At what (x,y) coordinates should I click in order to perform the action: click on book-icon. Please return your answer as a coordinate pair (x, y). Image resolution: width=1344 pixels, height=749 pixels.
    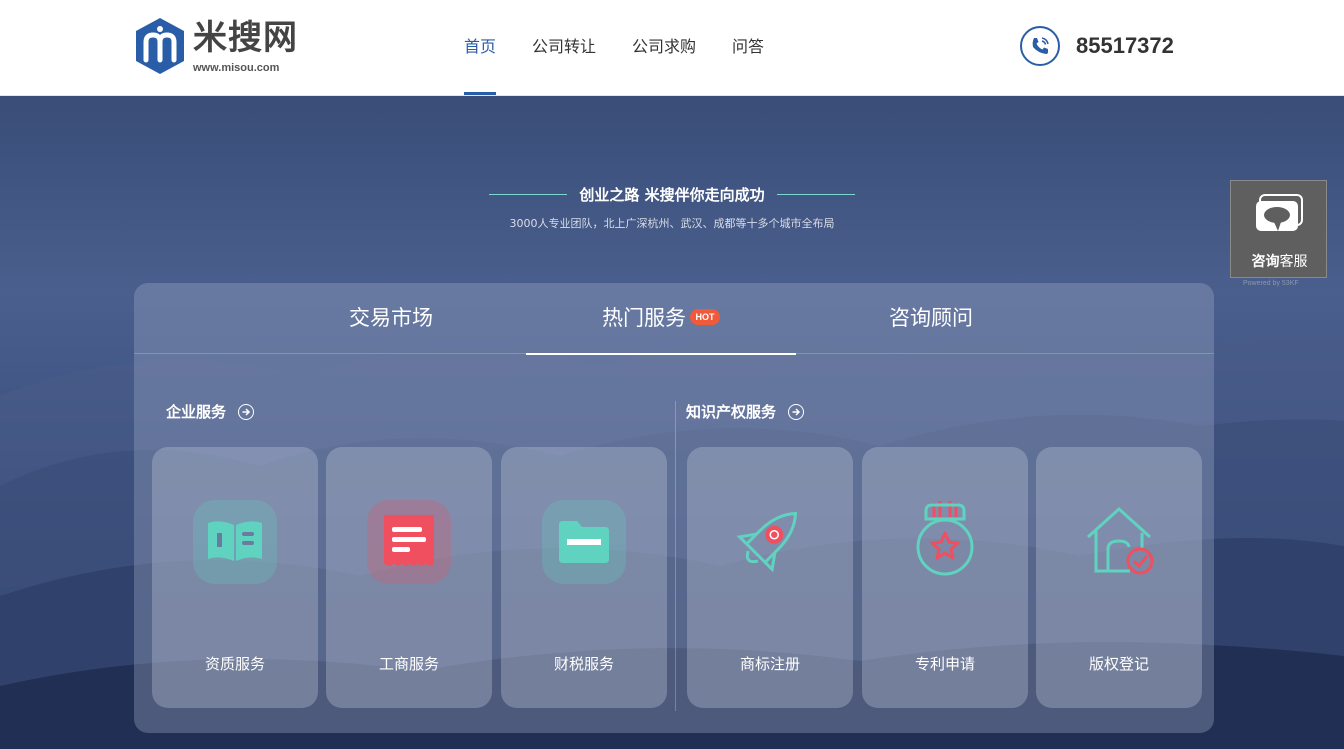
    Looking at the image, I should click on (235, 542).